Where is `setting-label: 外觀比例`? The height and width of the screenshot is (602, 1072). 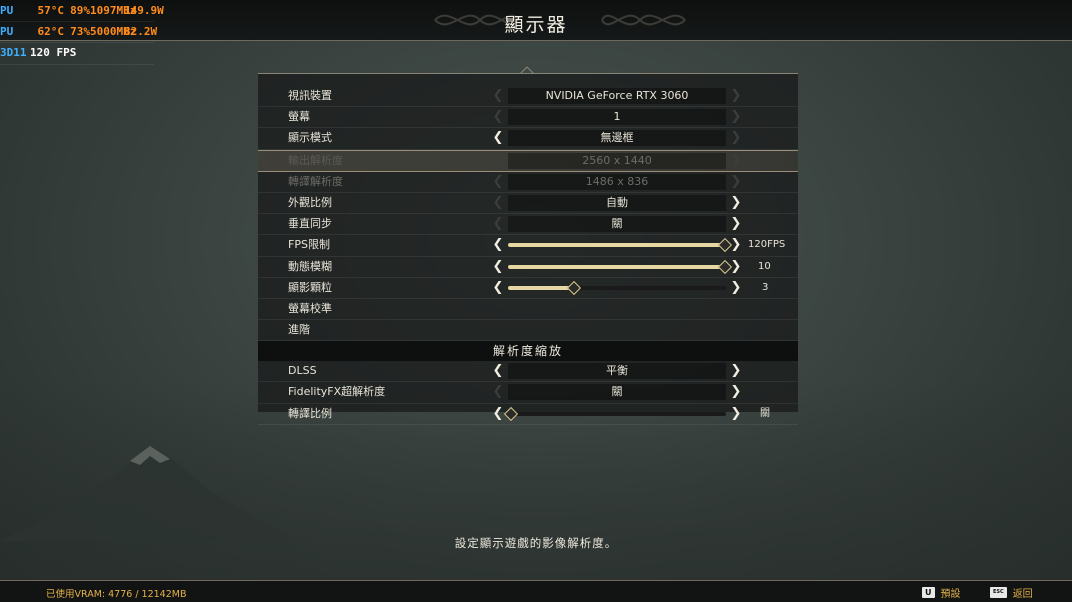
setting-label: 外觀比例 is located at coordinates (310, 202).